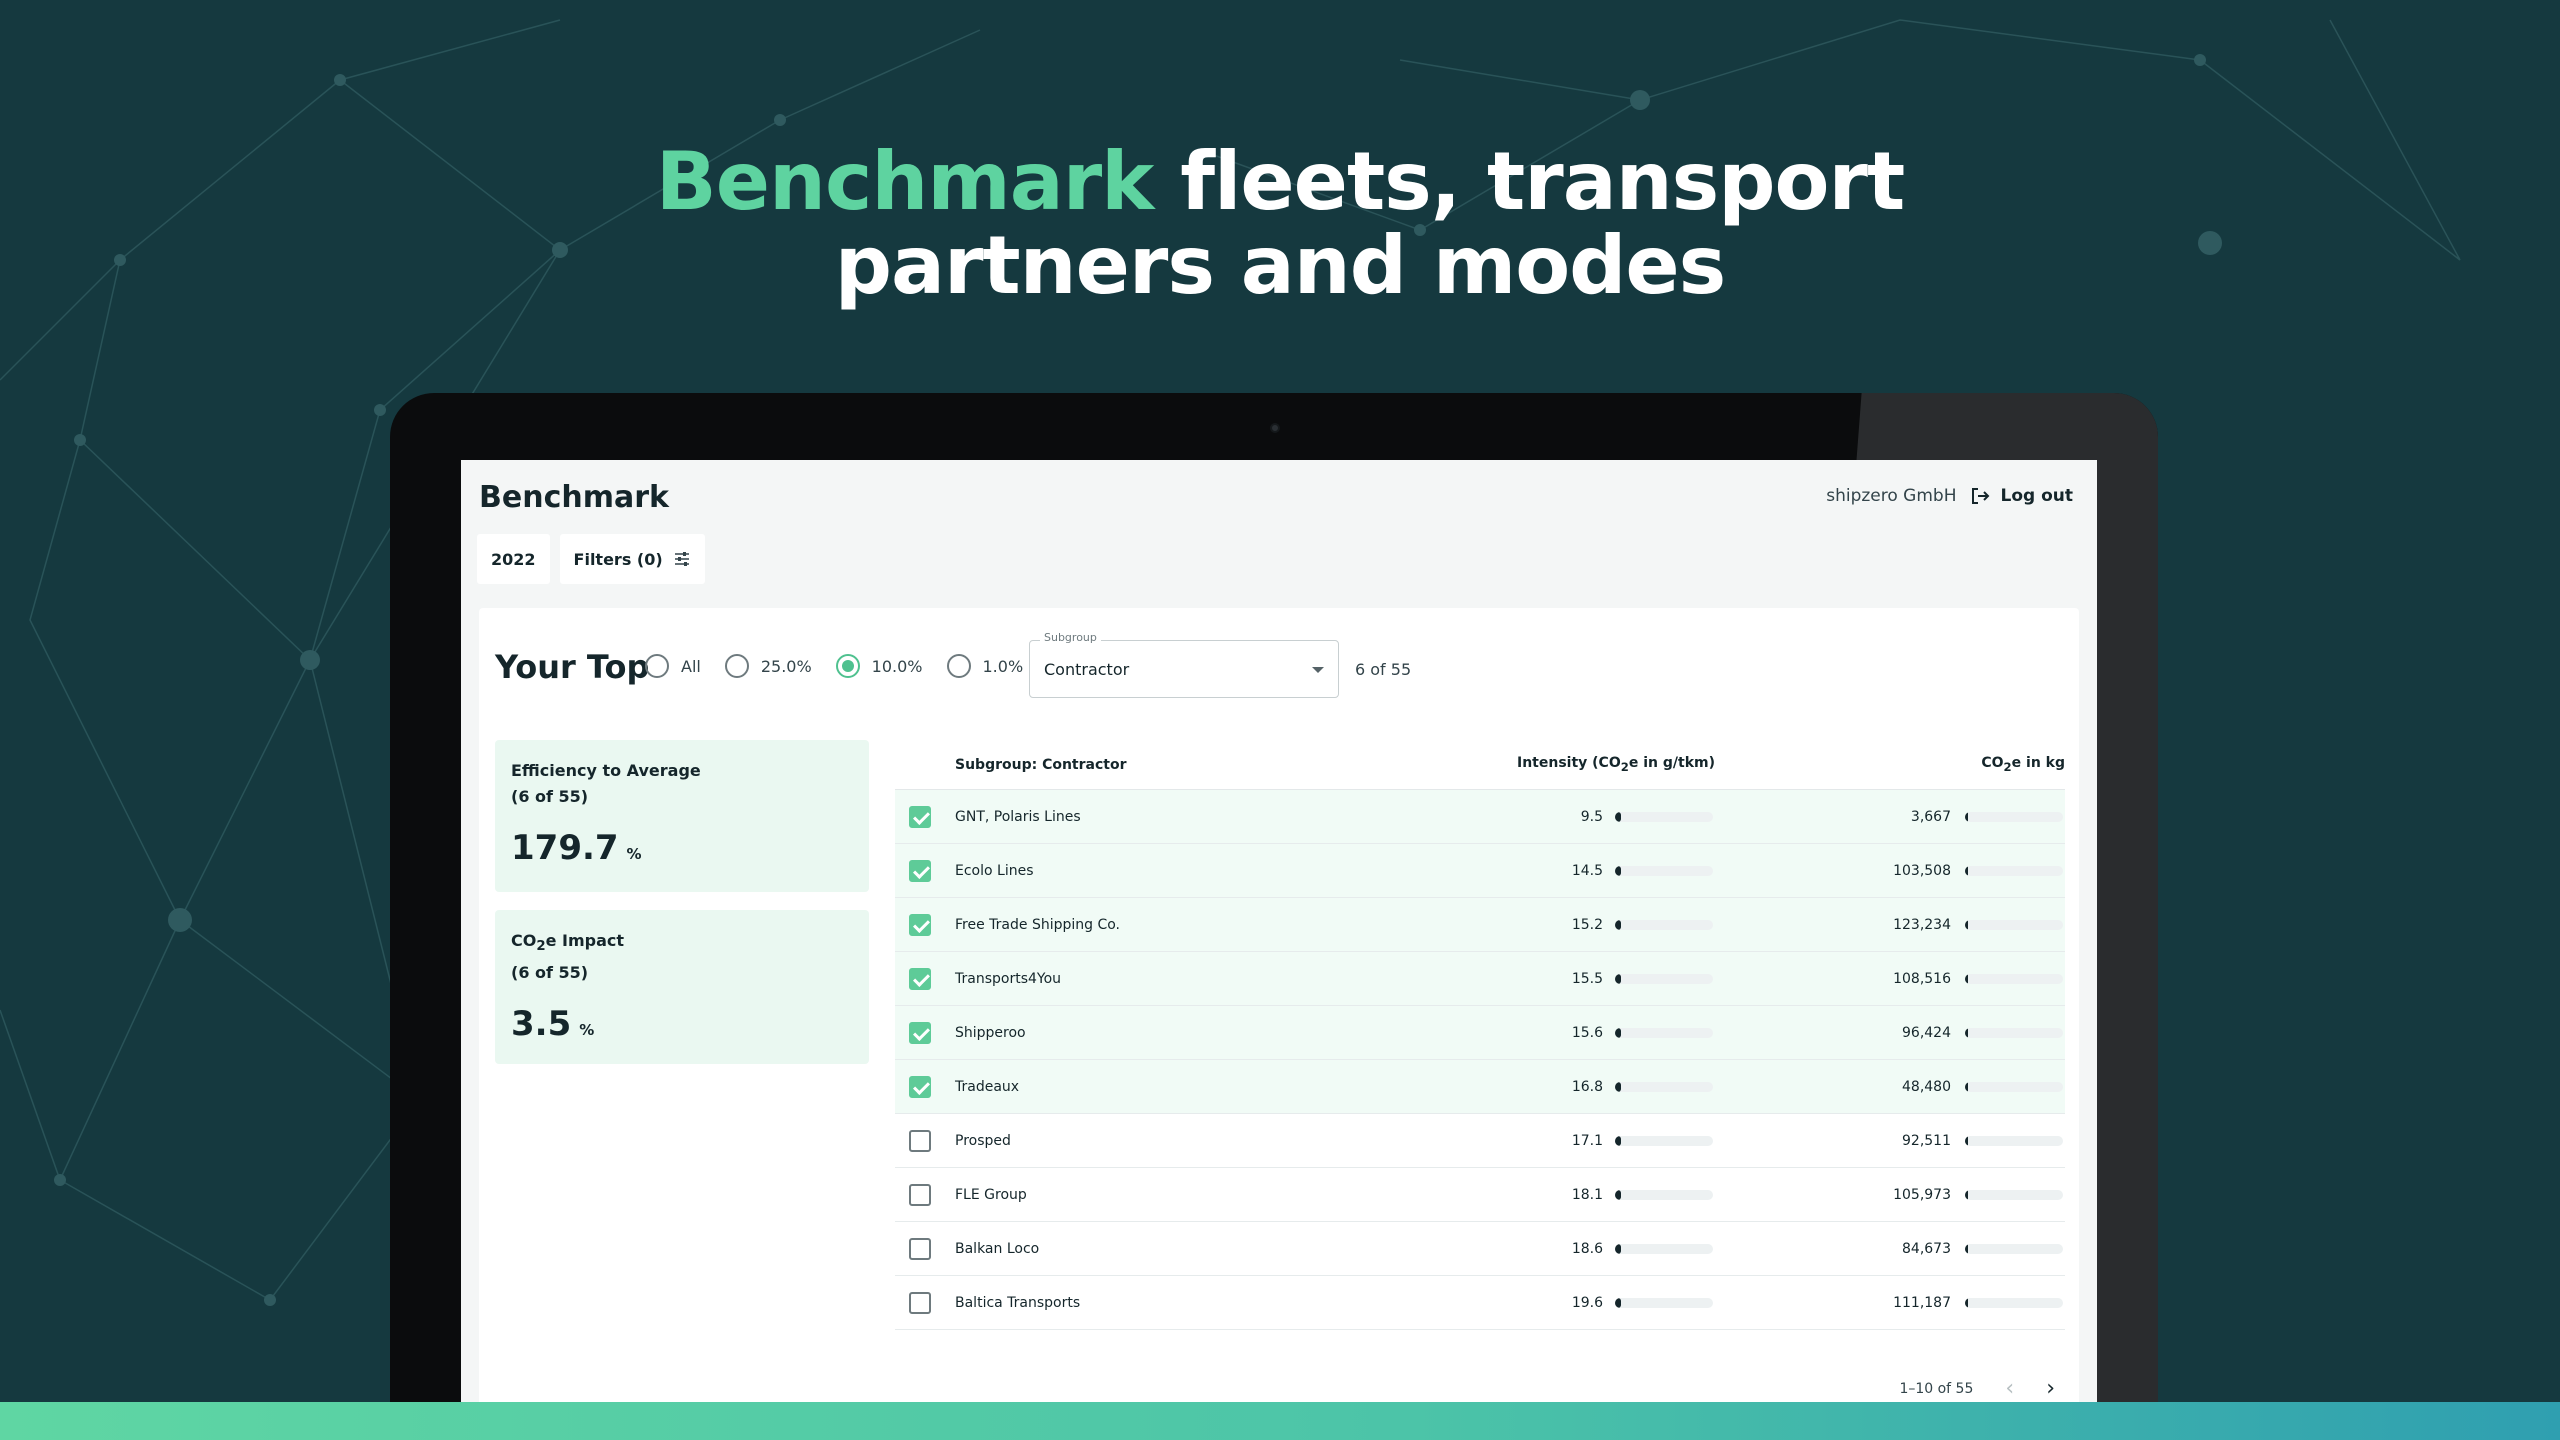  I want to click on header-text: CO, so click(1992, 763).